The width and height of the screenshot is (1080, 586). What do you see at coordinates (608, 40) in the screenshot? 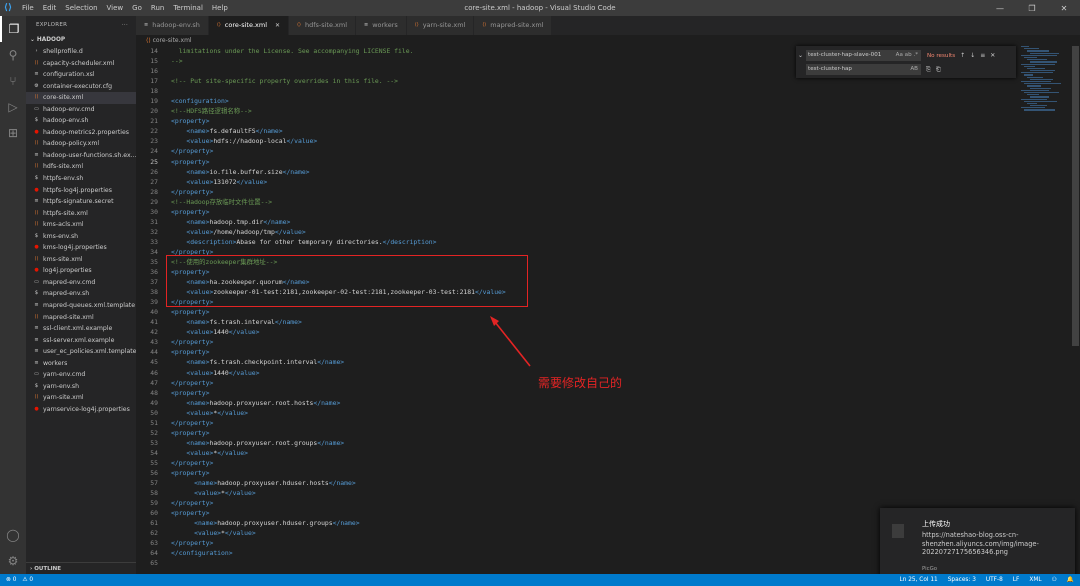
I see `breadcrumb: ⟨⟩ core-site.xml` at bounding box center [608, 40].